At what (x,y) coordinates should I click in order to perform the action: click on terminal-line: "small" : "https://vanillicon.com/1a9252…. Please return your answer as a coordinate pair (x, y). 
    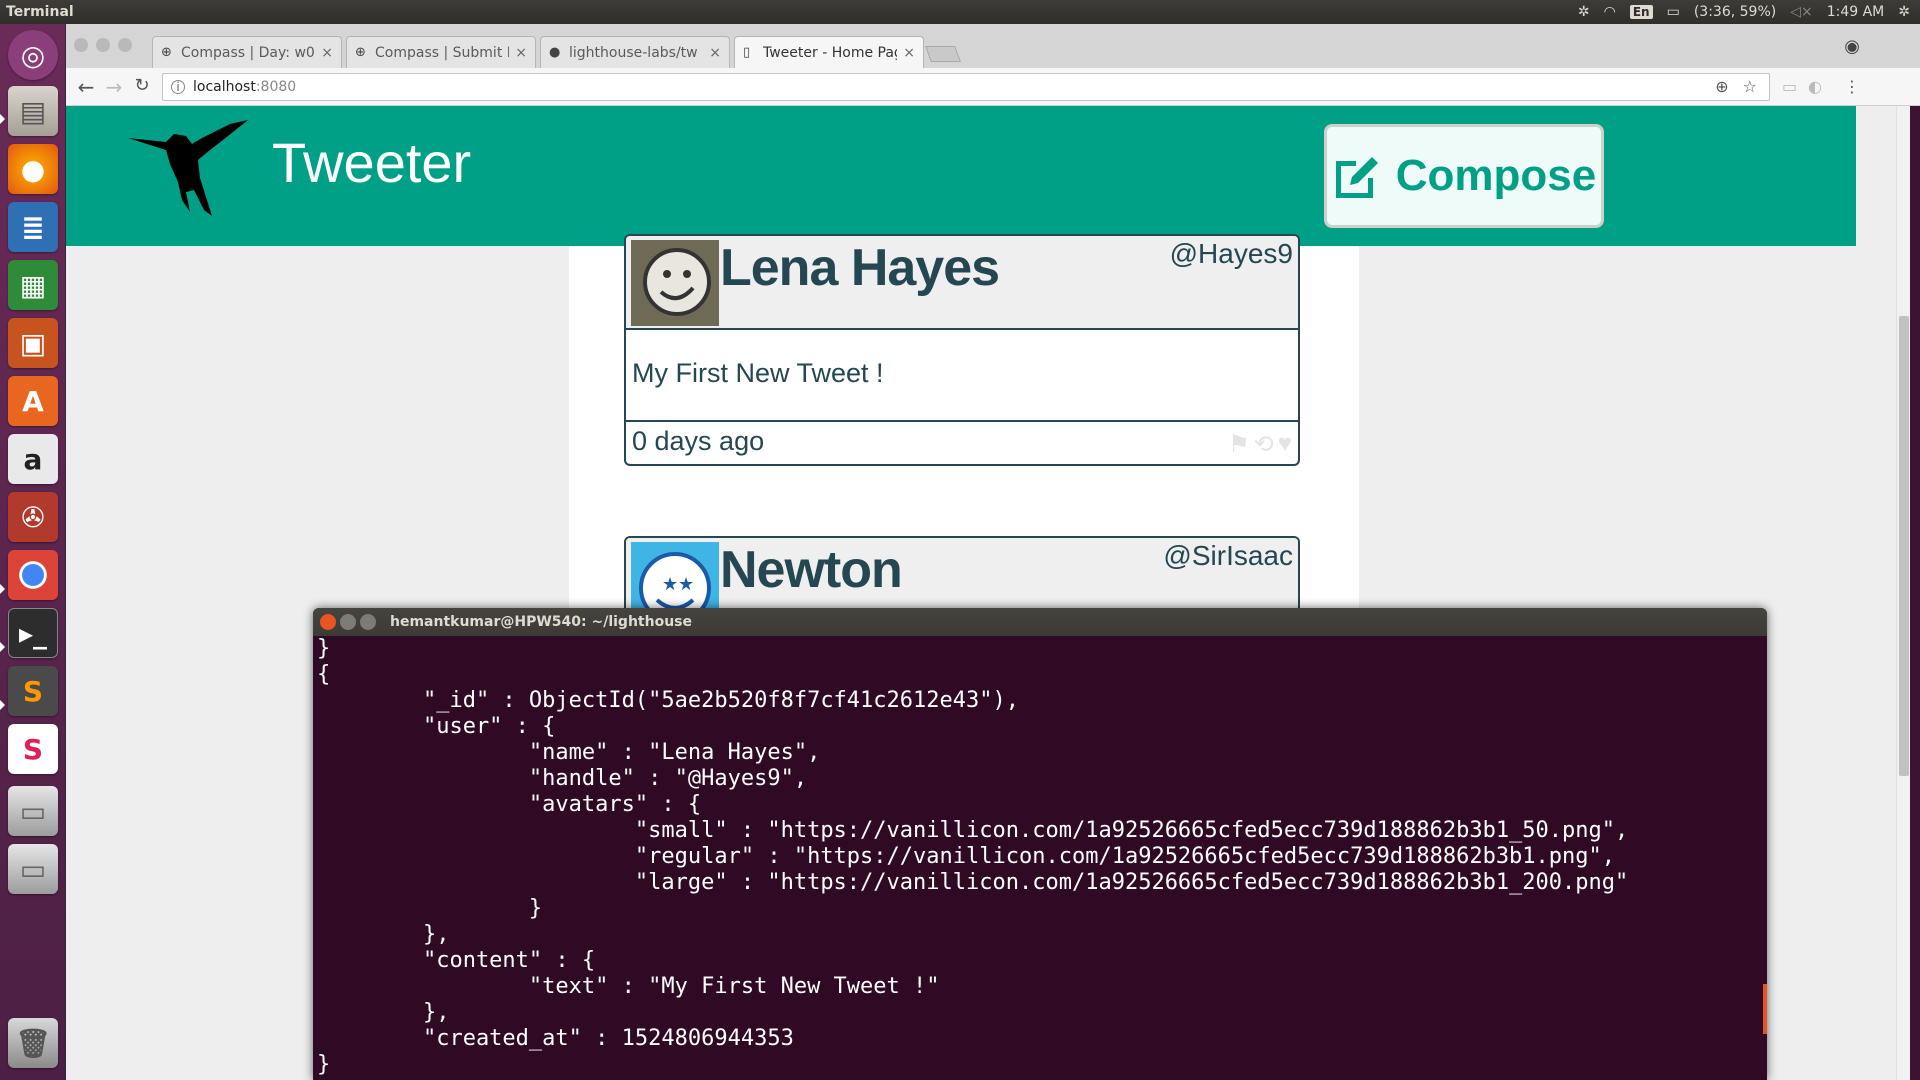
    Looking at the image, I should click on (973, 830).